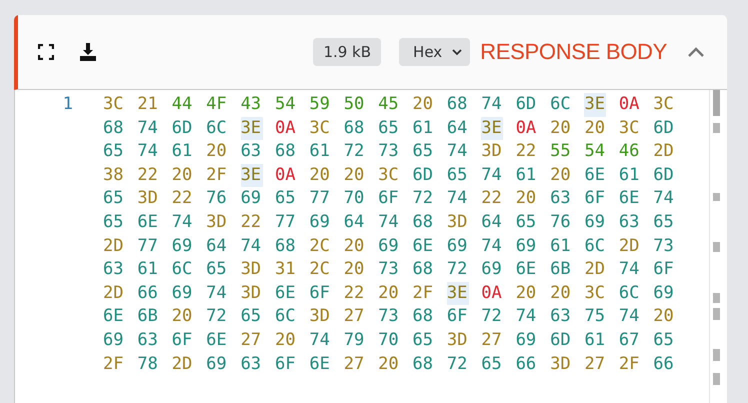 Image resolution: width=748 pixels, height=403 pixels. Describe the element at coordinates (389, 175) in the screenshot. I see `hex-byte: 3C` at that location.